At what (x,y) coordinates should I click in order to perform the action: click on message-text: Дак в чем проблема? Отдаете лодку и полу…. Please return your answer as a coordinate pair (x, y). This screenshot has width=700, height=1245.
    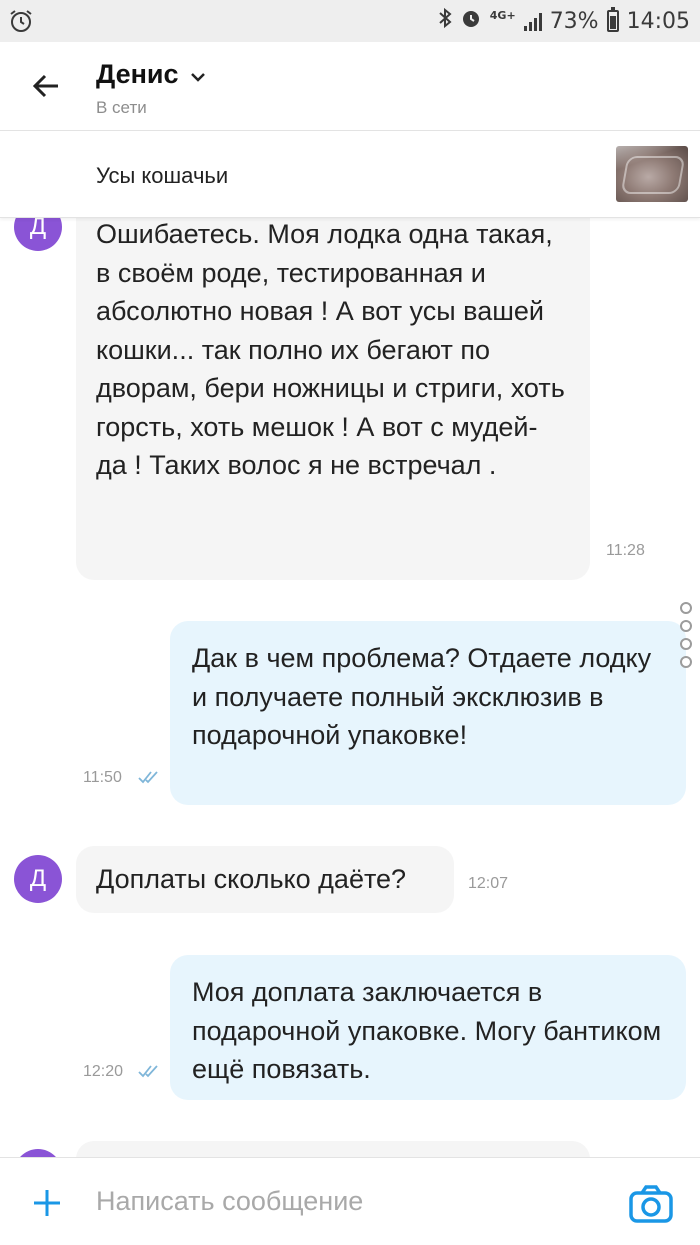
    Looking at the image, I should click on (422, 696).